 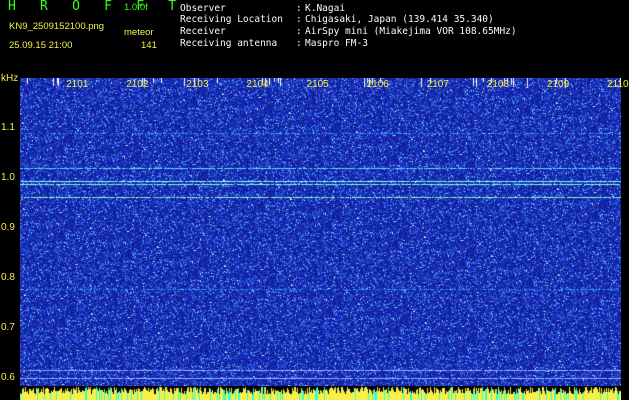 I want to click on filename-label: KN9_2509152100.png, so click(x=57, y=26).